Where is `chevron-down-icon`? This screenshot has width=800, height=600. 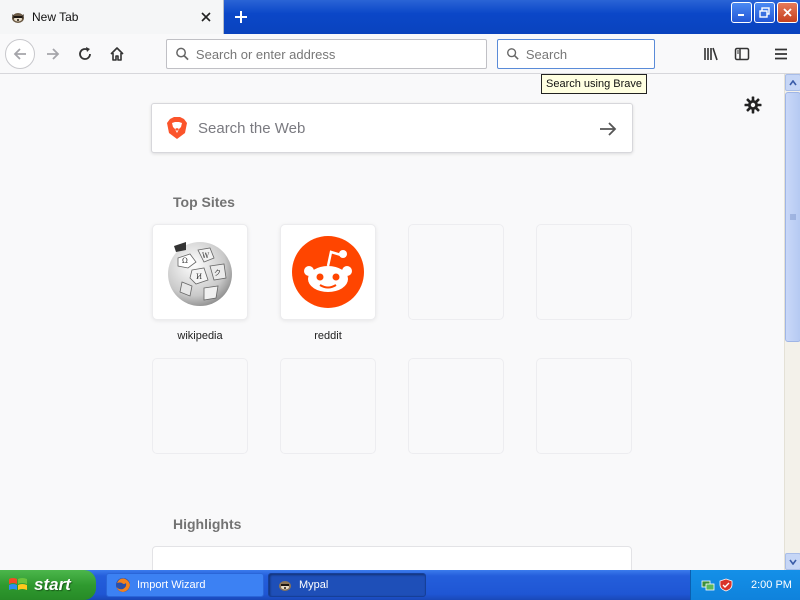
chevron-down-icon is located at coordinates (793, 562).